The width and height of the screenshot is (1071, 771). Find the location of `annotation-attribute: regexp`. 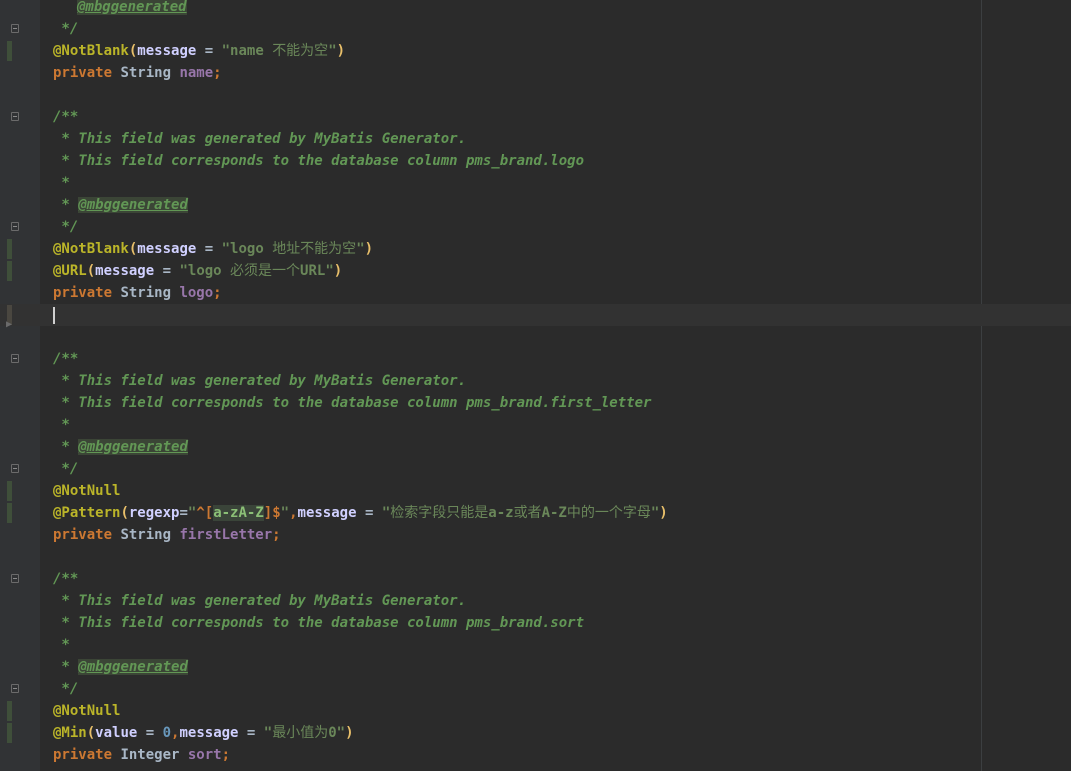

annotation-attribute: regexp is located at coordinates (154, 513).